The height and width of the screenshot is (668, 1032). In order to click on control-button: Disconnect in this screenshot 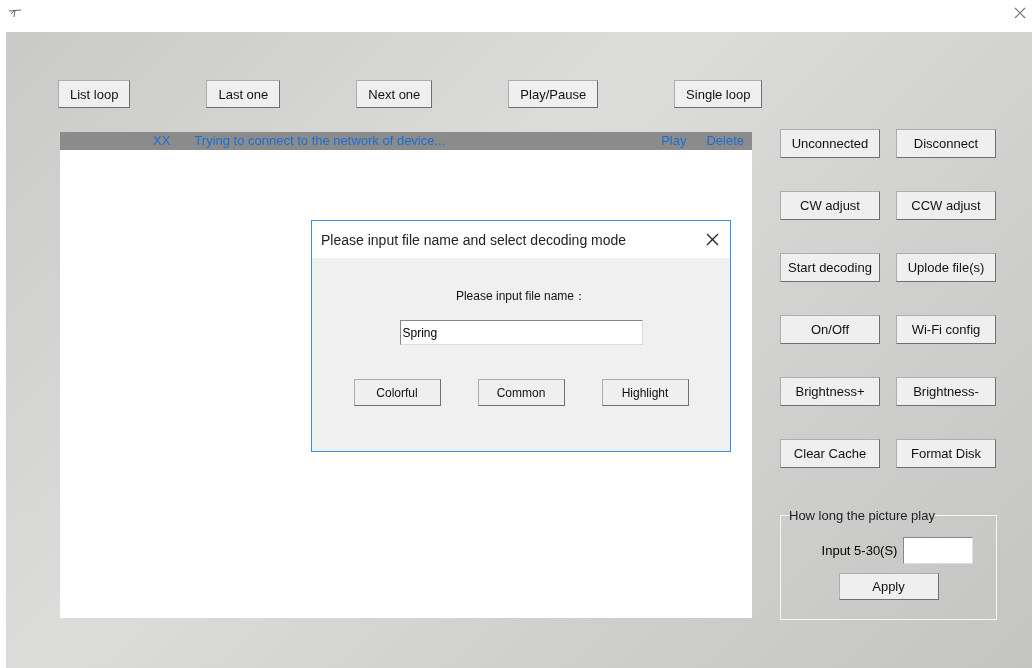, I will do `click(946, 143)`.